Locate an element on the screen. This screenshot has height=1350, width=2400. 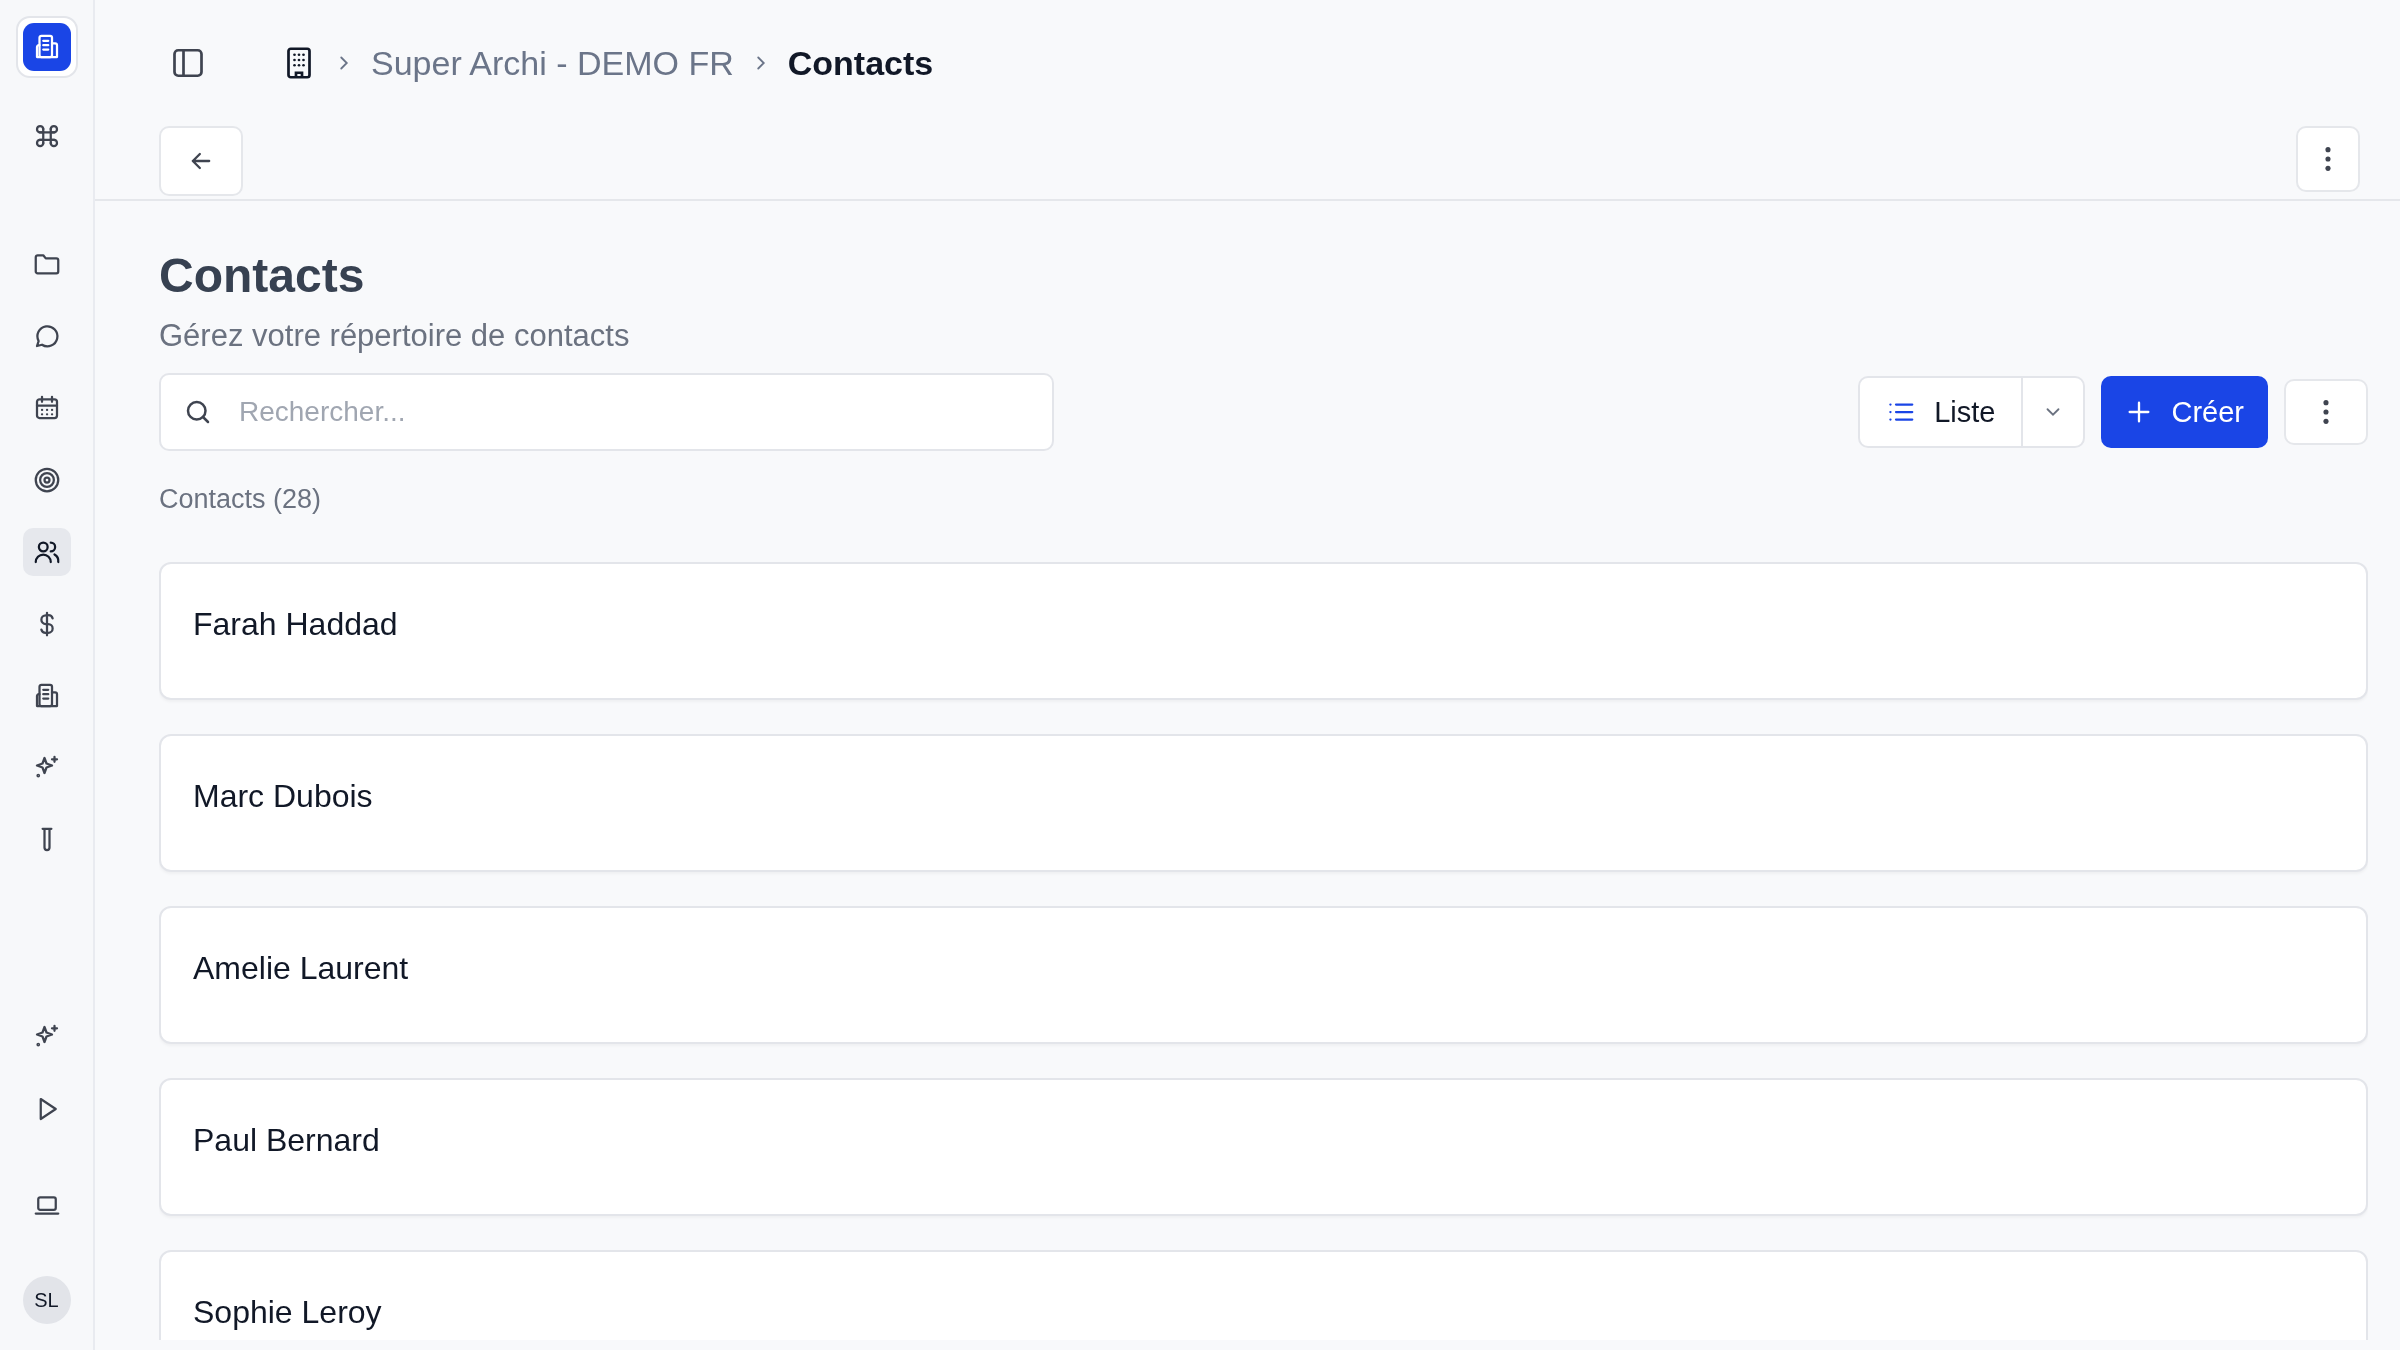
contact-card: Marc Dubois is located at coordinates (1263, 802).